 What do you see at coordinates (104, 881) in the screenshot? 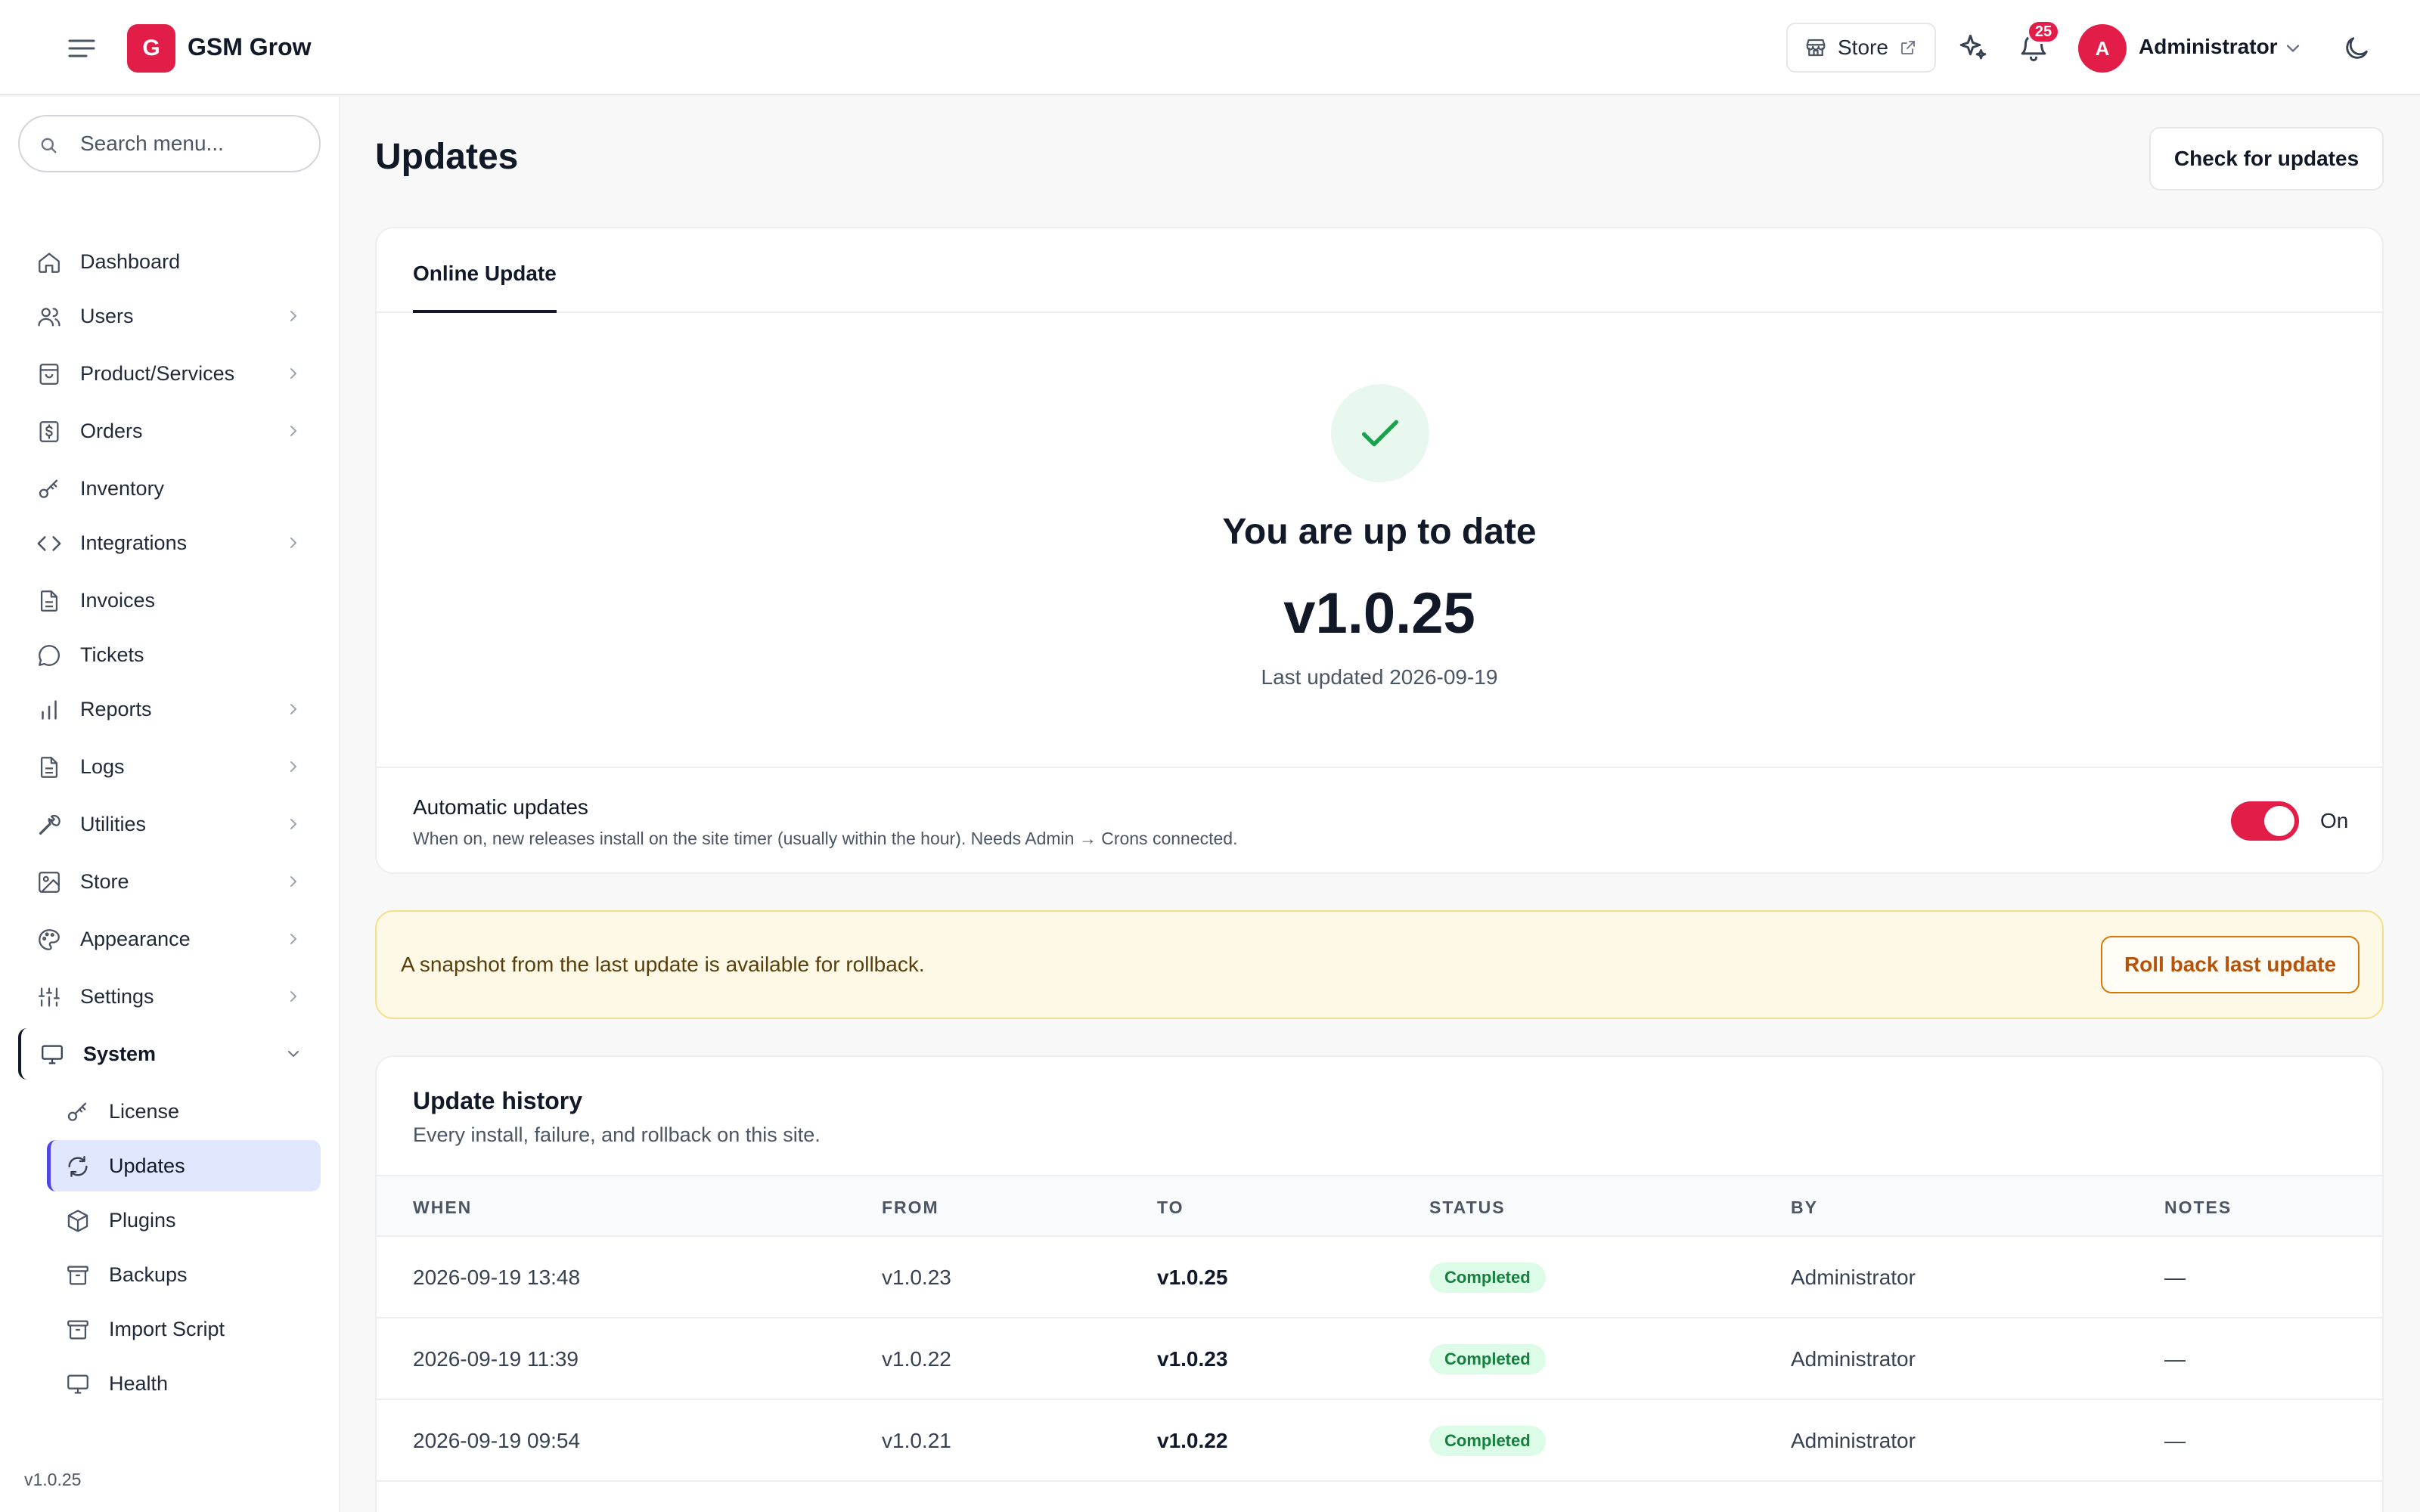
I see `sidebar-item-label: Store` at bounding box center [104, 881].